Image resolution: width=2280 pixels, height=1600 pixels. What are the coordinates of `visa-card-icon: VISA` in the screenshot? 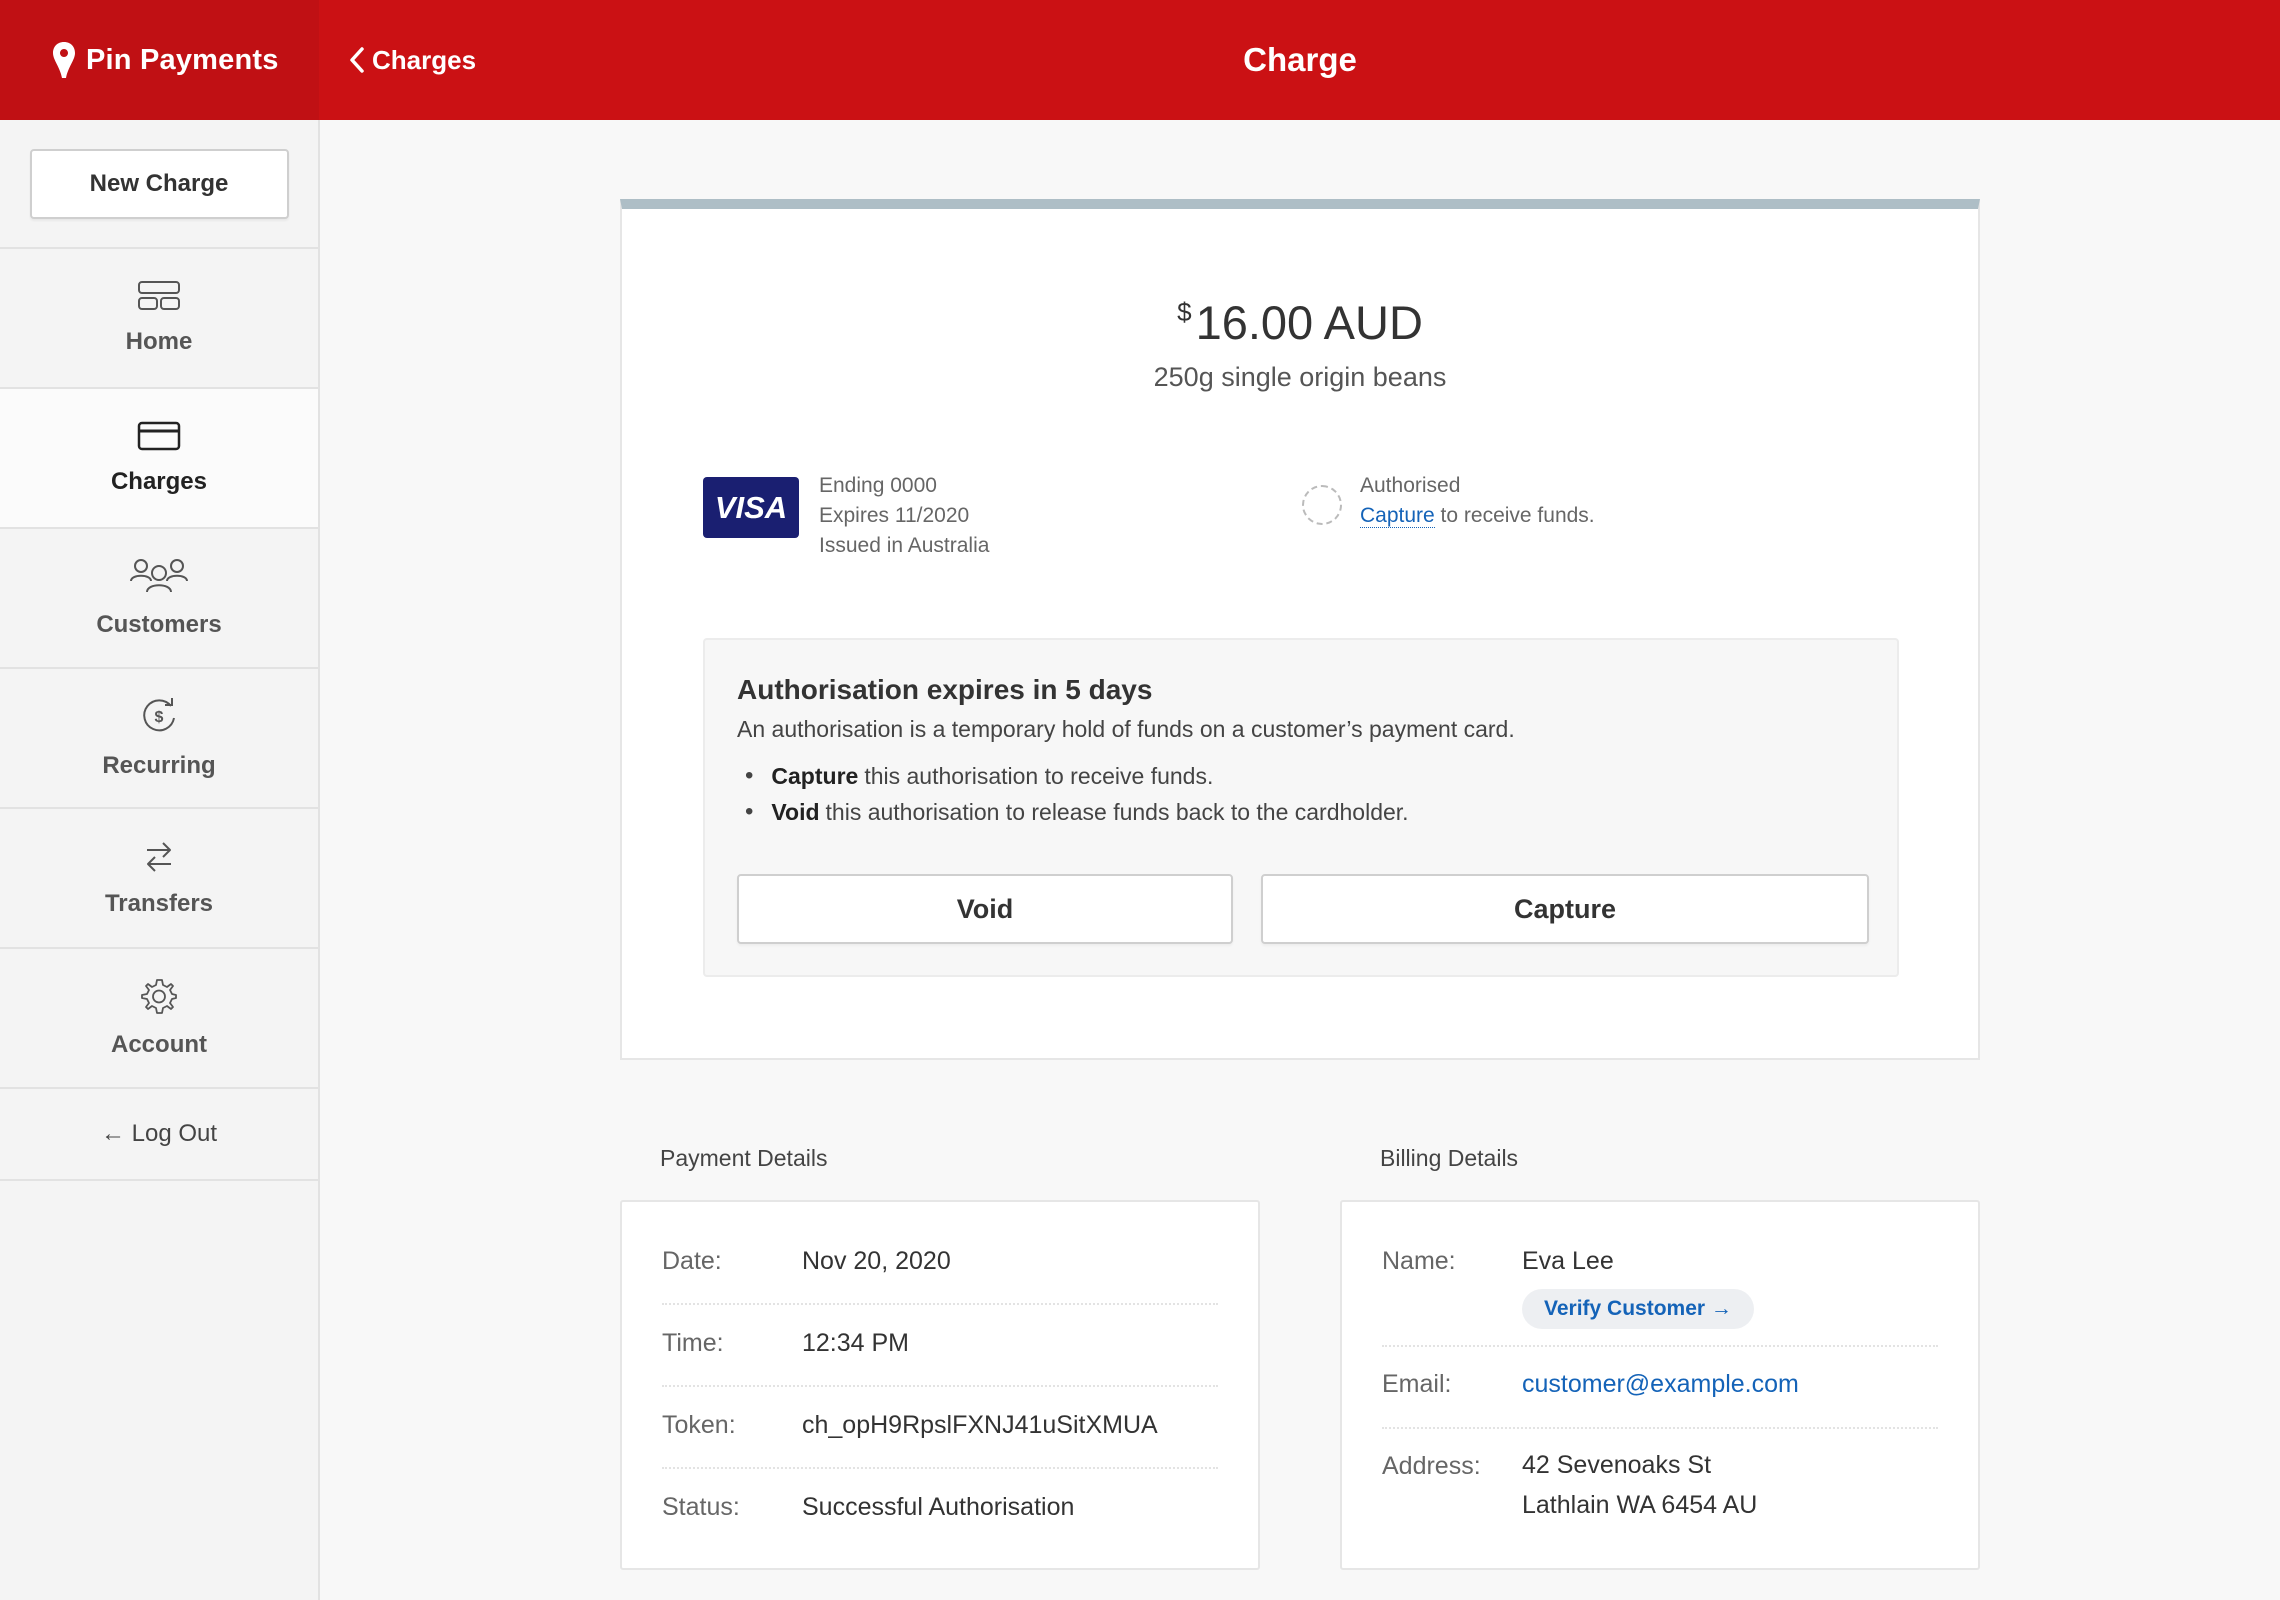 It's located at (751, 507).